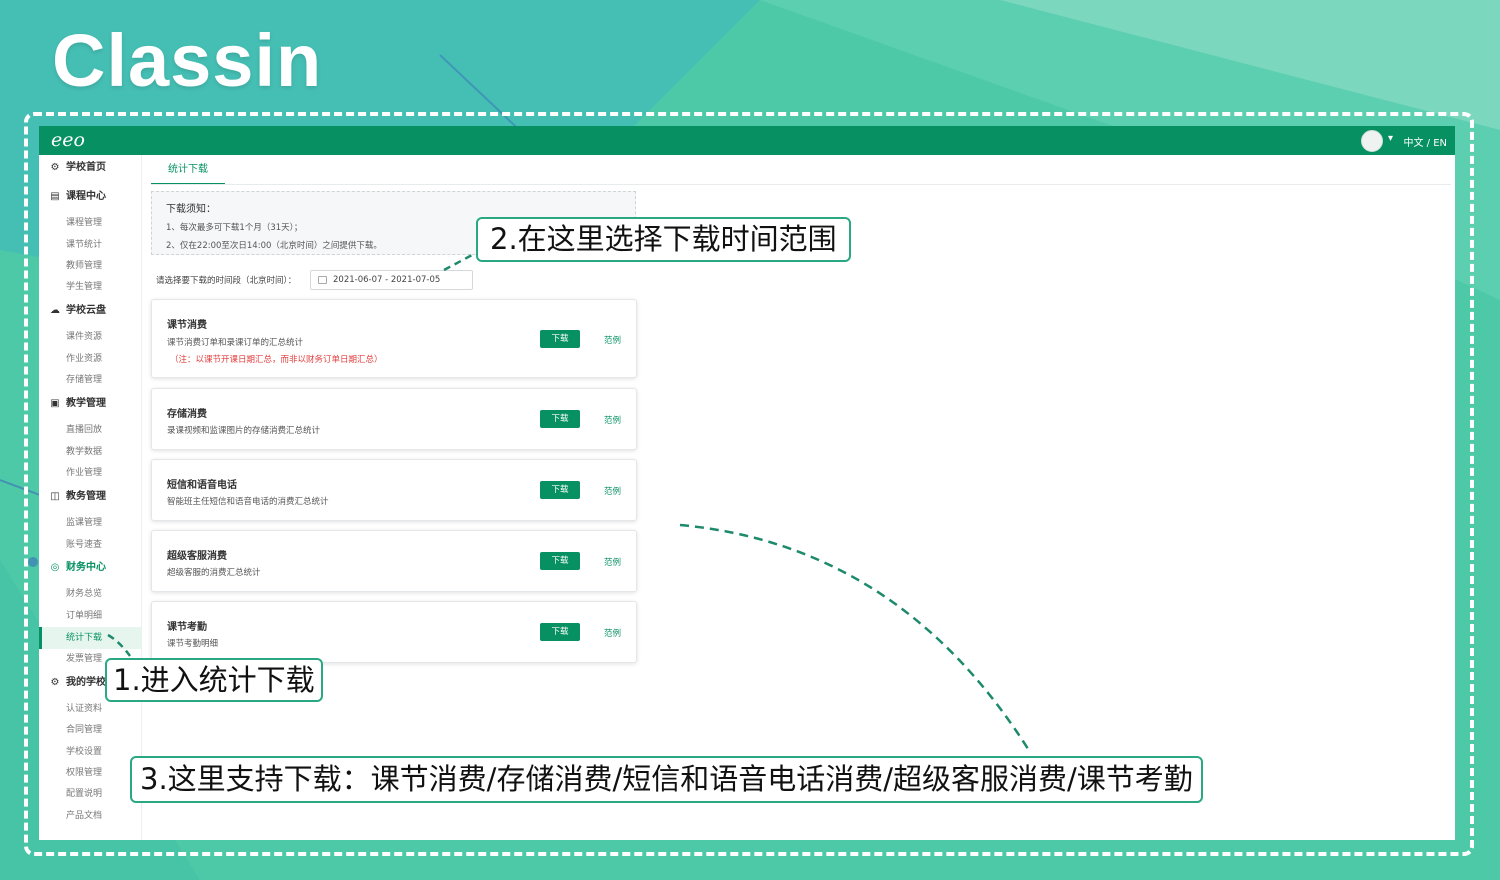  I want to click on sidebar-item: 订单明细, so click(90, 616).